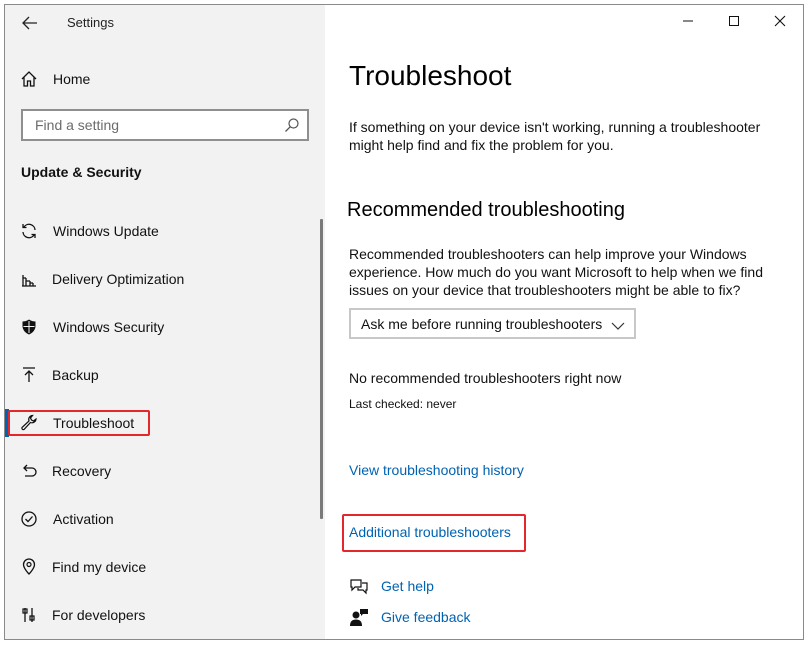  What do you see at coordinates (165, 567) in the screenshot?
I see `sidebar-item-find-my-device: Find my device` at bounding box center [165, 567].